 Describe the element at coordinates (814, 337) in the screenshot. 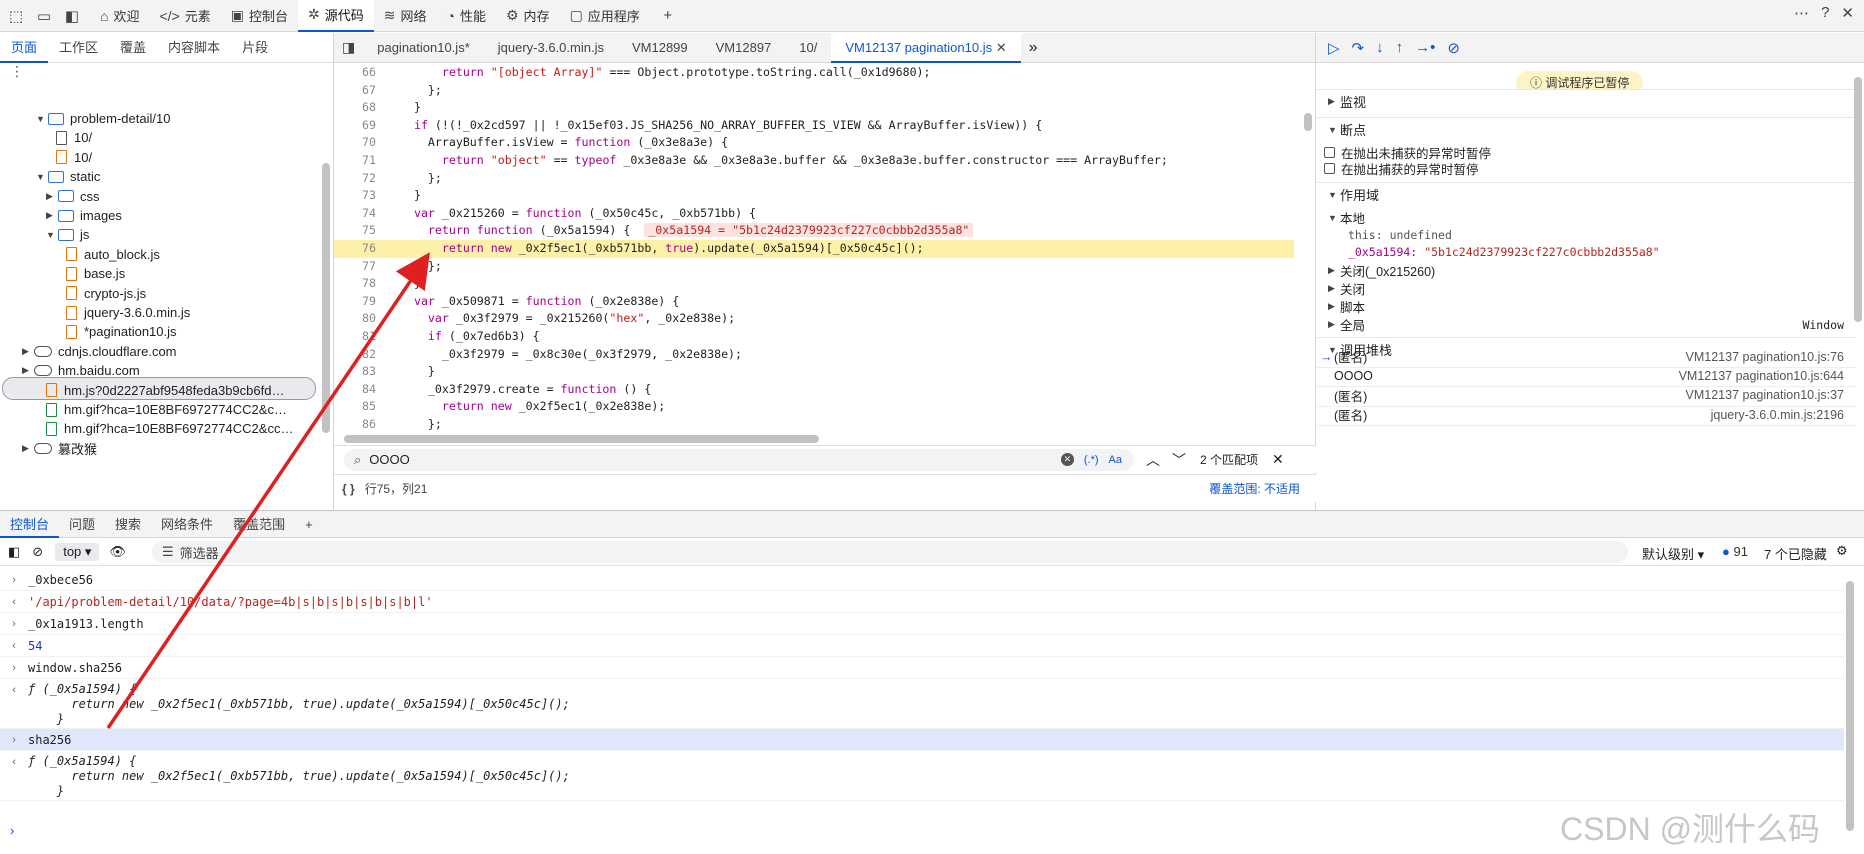

I see `code-line: 81 if (_0x7ed6b3) {` at that location.